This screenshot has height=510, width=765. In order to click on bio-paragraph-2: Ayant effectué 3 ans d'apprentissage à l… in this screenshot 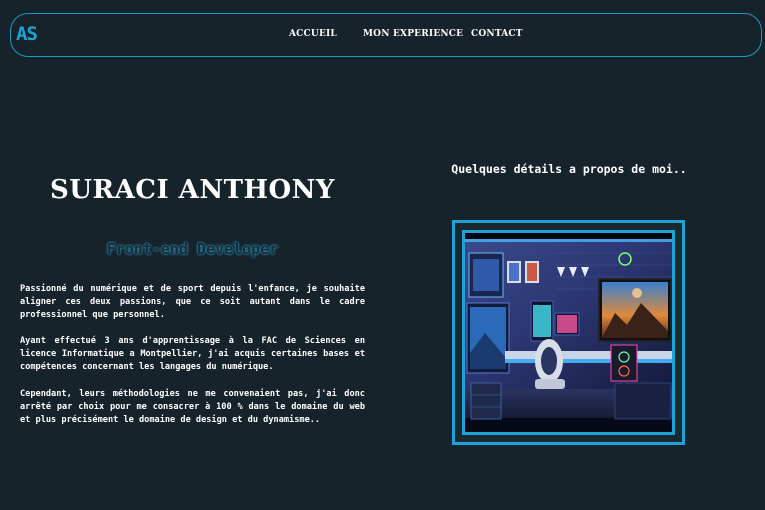, I will do `click(192, 354)`.